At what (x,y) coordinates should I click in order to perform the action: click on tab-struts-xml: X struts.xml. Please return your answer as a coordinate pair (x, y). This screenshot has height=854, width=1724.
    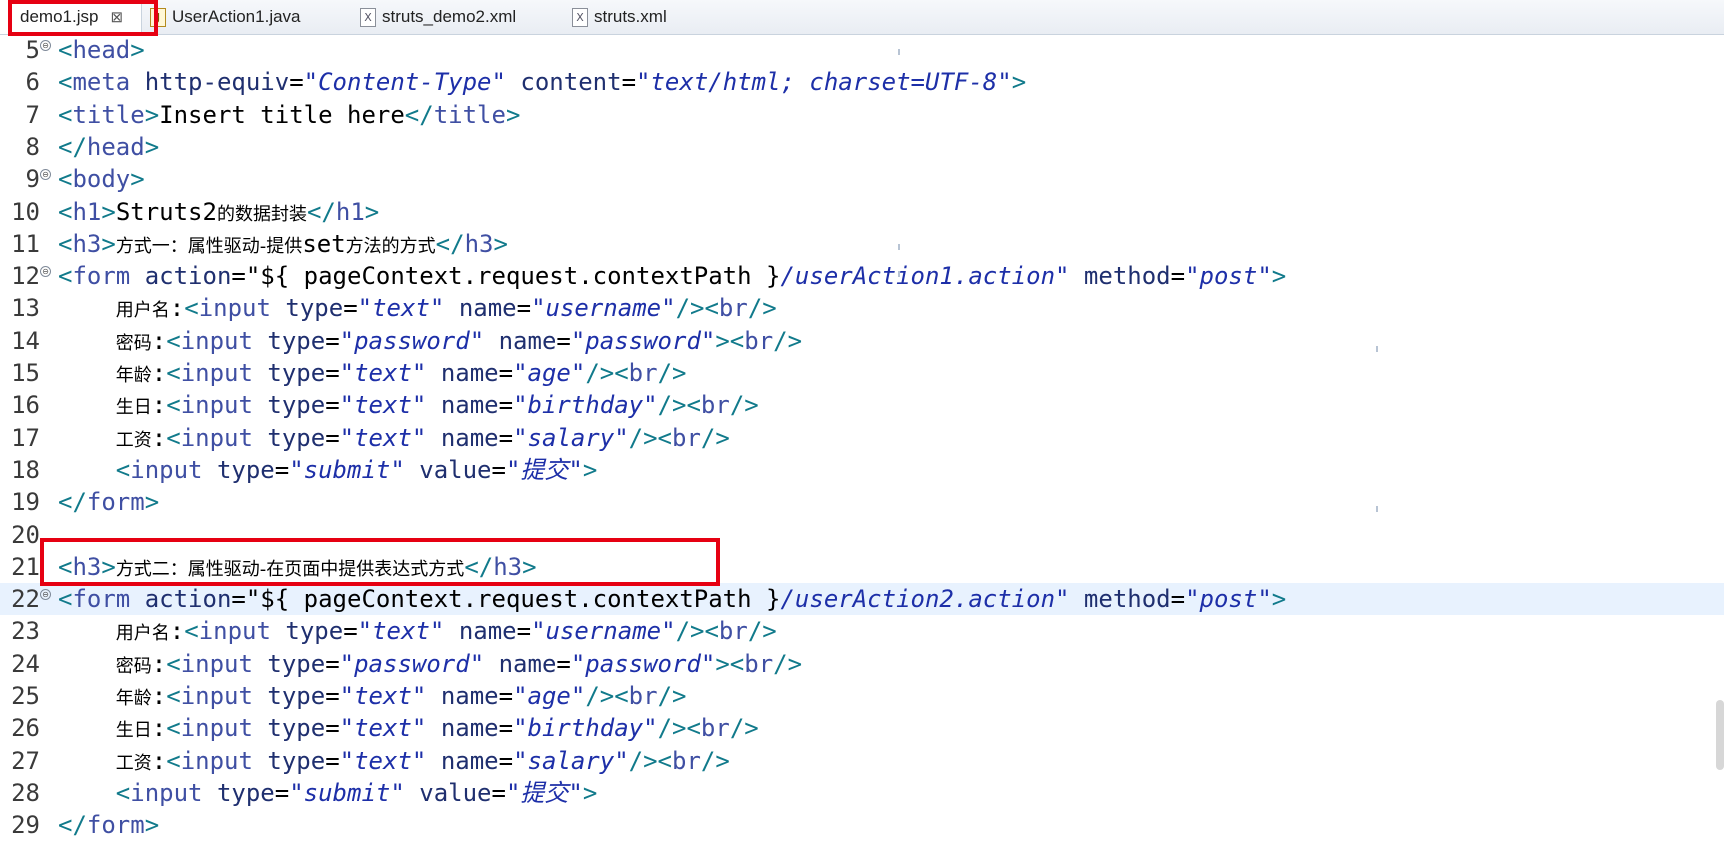
    Looking at the image, I should click on (619, 17).